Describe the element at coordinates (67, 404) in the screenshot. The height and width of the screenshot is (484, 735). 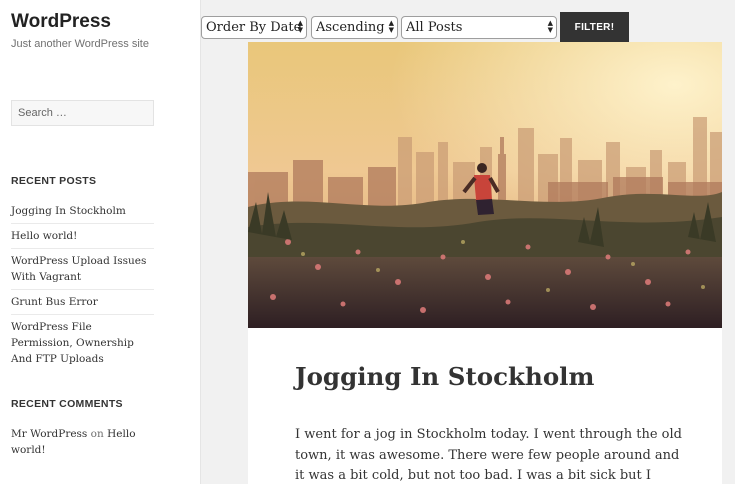
I see `recent-comments-heading: RECENT COMMENTS` at that location.